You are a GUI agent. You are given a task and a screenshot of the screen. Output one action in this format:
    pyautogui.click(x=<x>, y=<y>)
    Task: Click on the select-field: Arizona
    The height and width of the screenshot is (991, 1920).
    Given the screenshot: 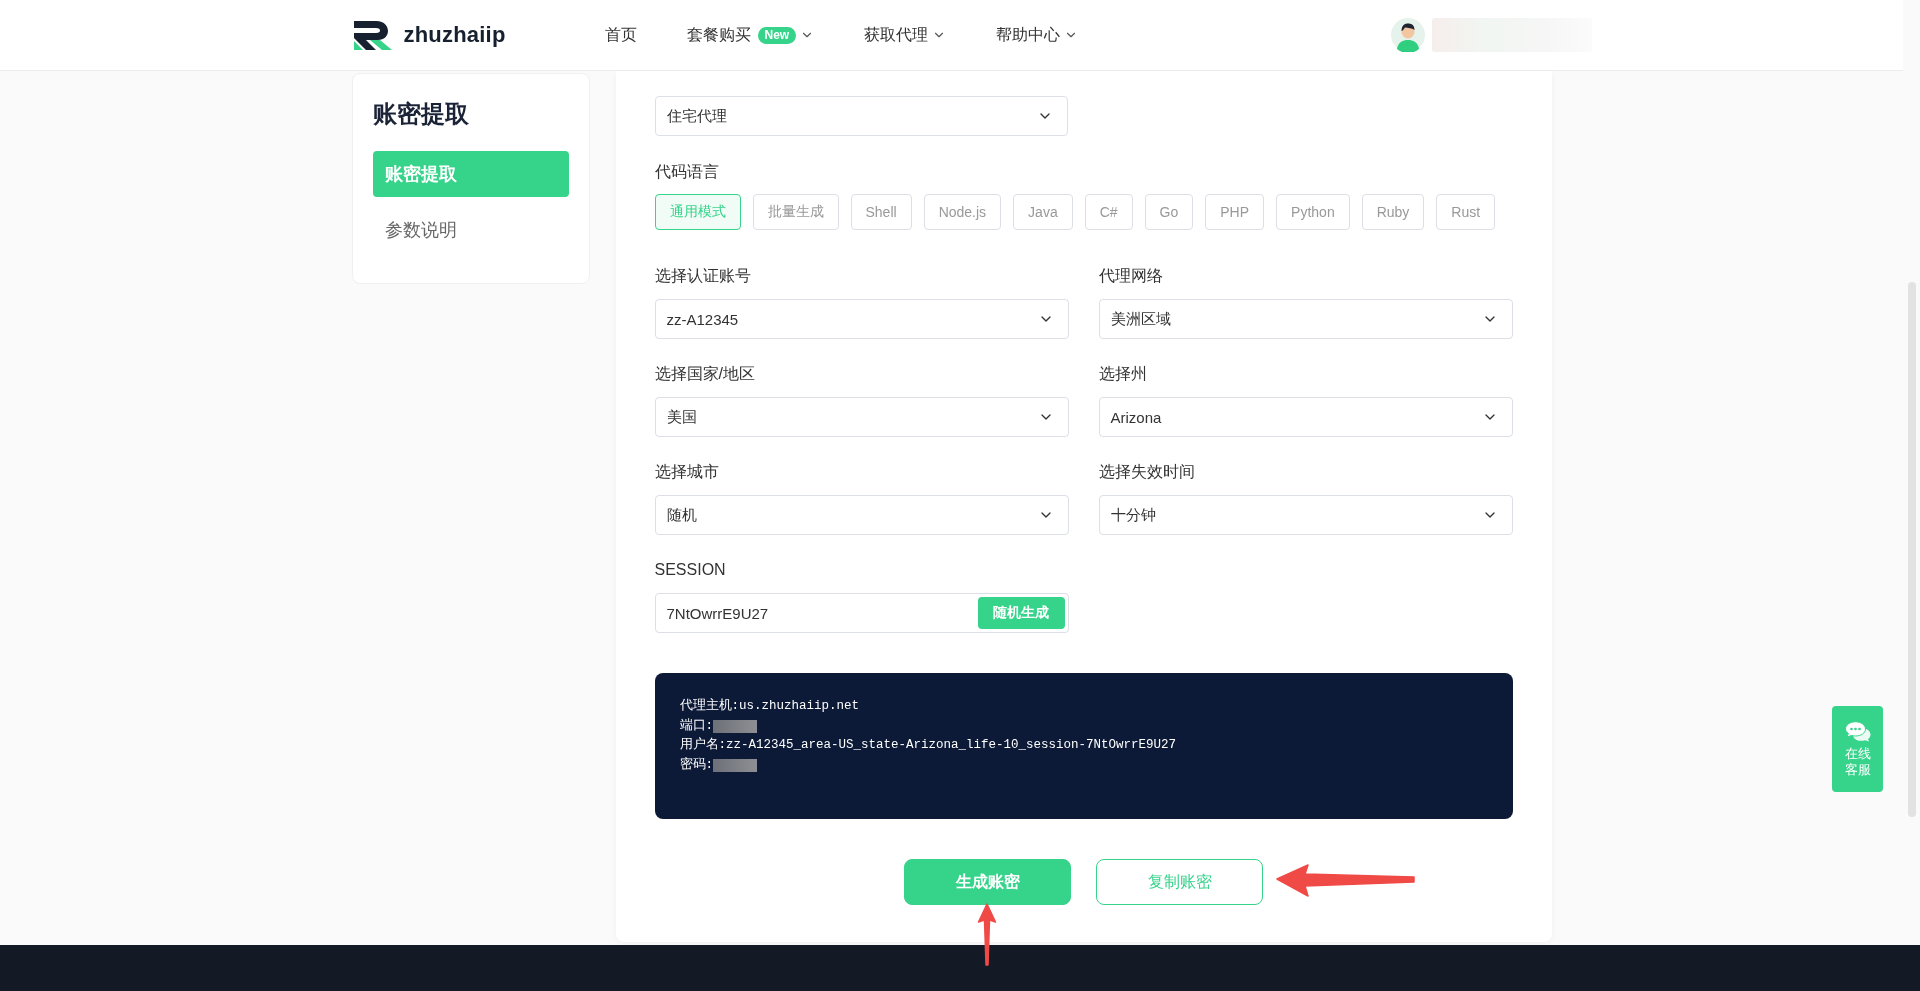 What is the action you would take?
    pyautogui.click(x=1305, y=417)
    